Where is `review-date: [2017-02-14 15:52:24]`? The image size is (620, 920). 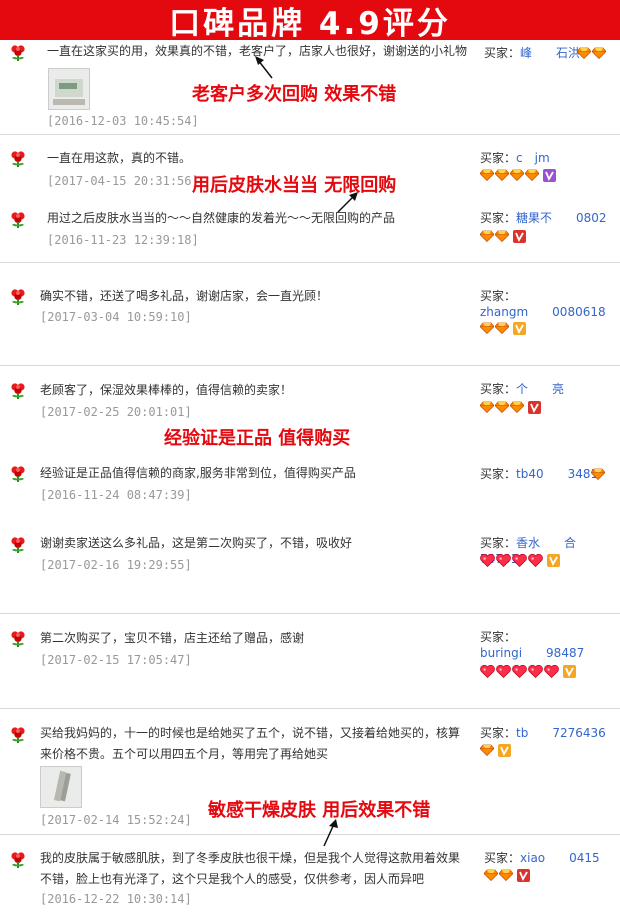 review-date: [2017-02-14 15:52:24] is located at coordinates (116, 820).